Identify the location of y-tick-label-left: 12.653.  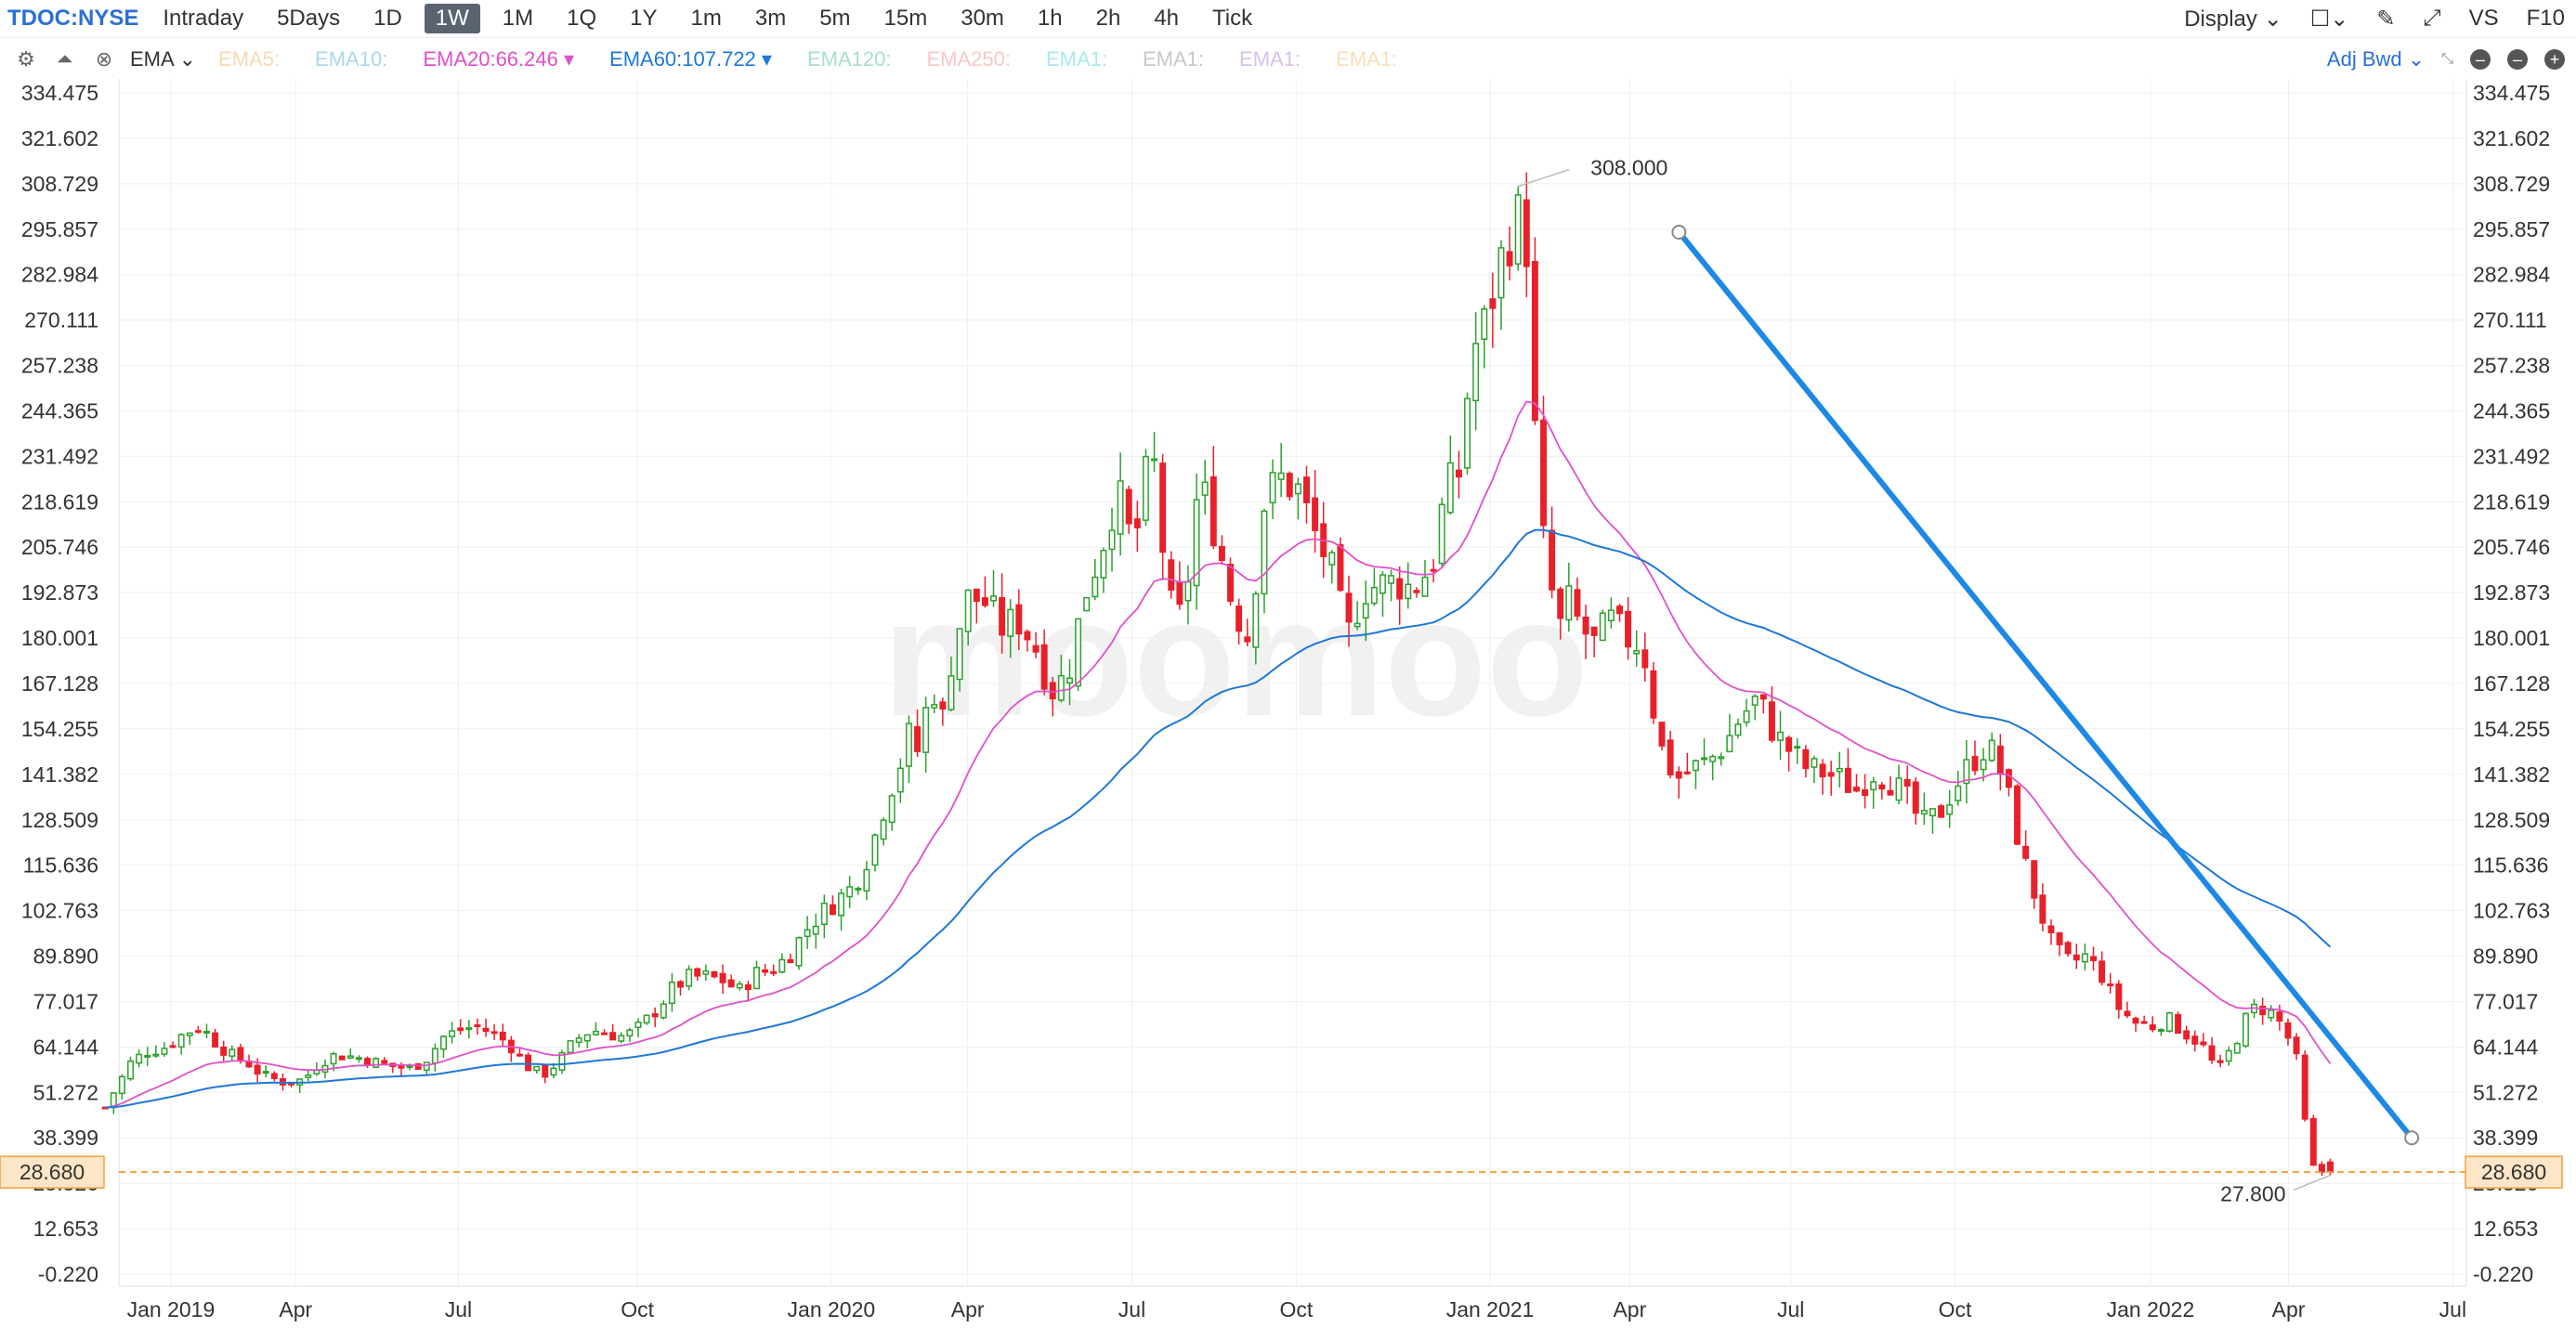
(65, 1229).